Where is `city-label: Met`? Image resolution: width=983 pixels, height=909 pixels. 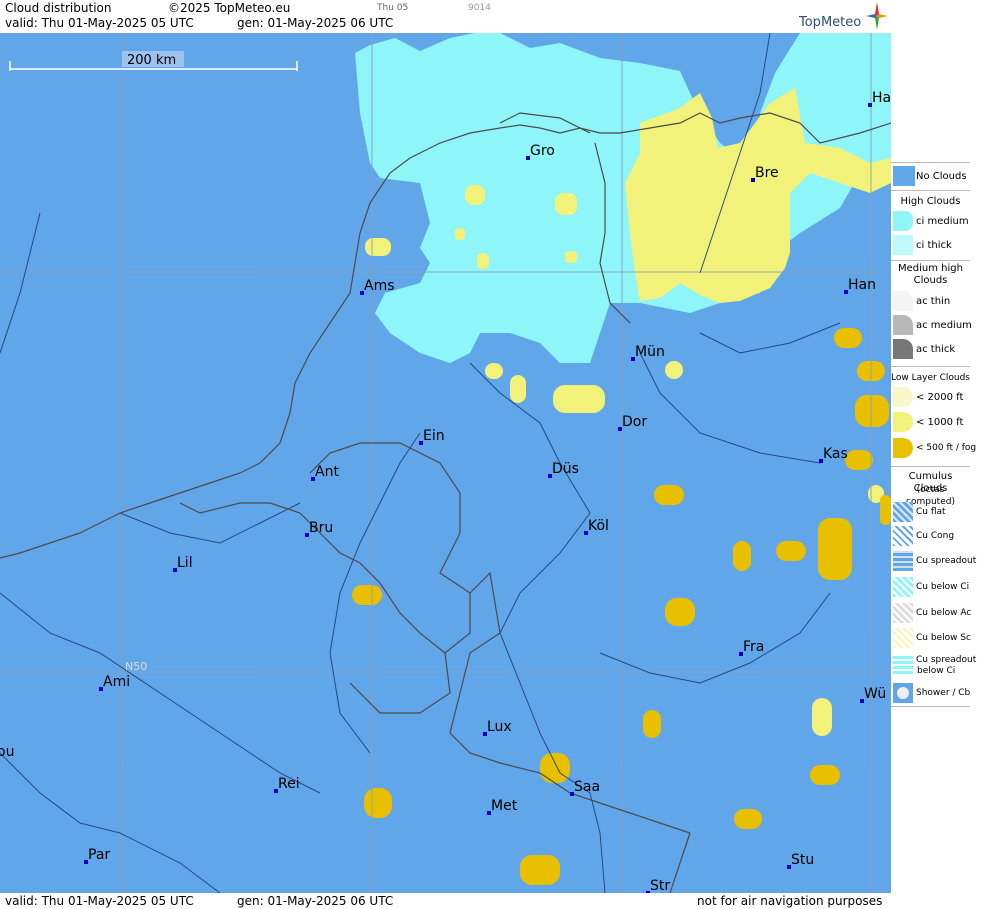
city-label: Met is located at coordinates (504, 806).